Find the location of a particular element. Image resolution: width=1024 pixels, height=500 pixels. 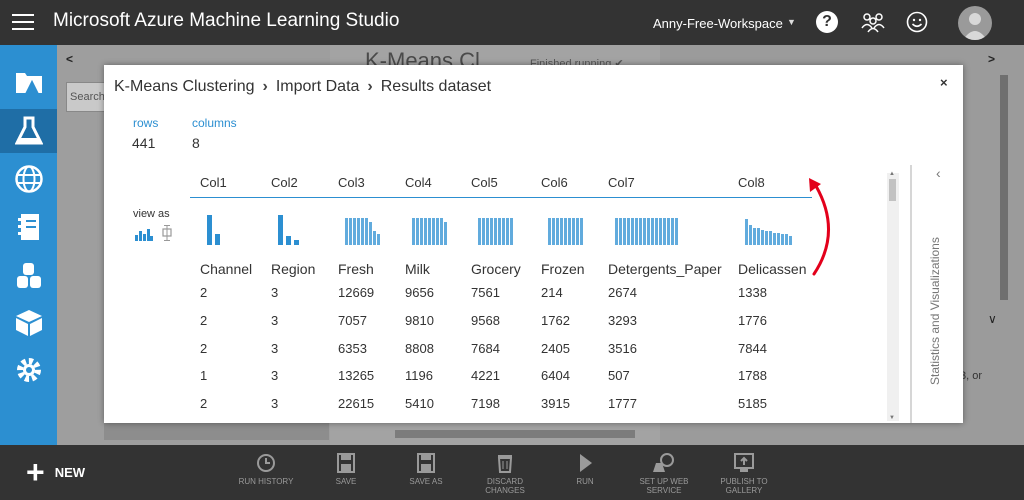

column-header: Col5 is located at coordinates (484, 182).